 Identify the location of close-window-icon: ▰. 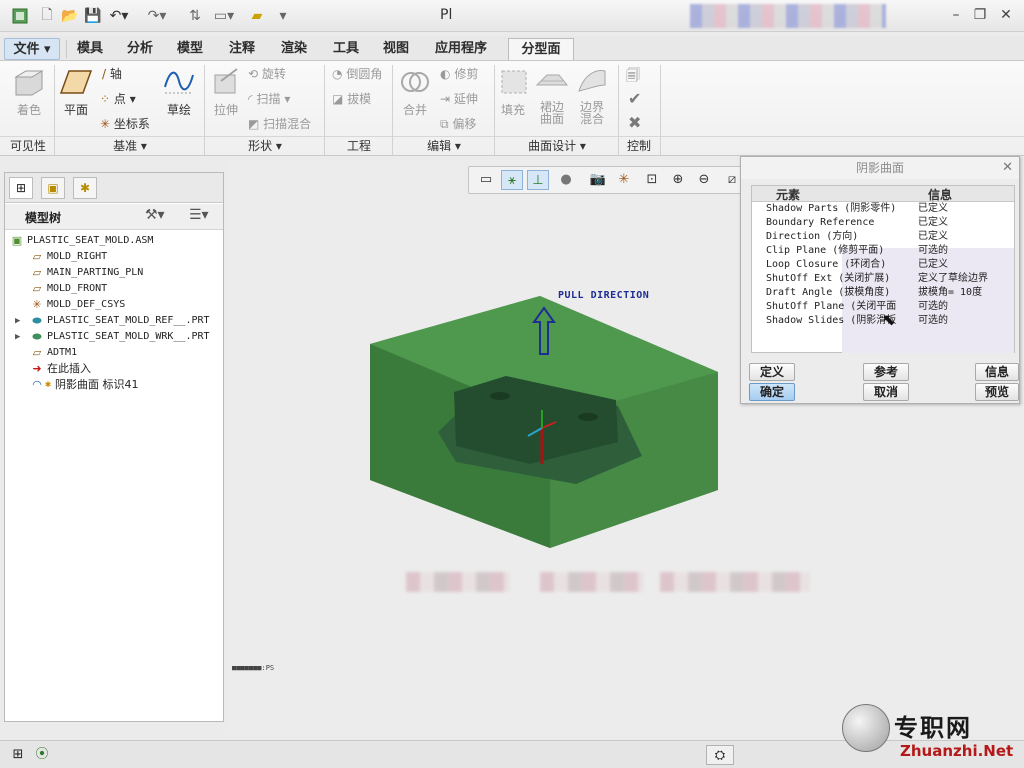
(257, 16).